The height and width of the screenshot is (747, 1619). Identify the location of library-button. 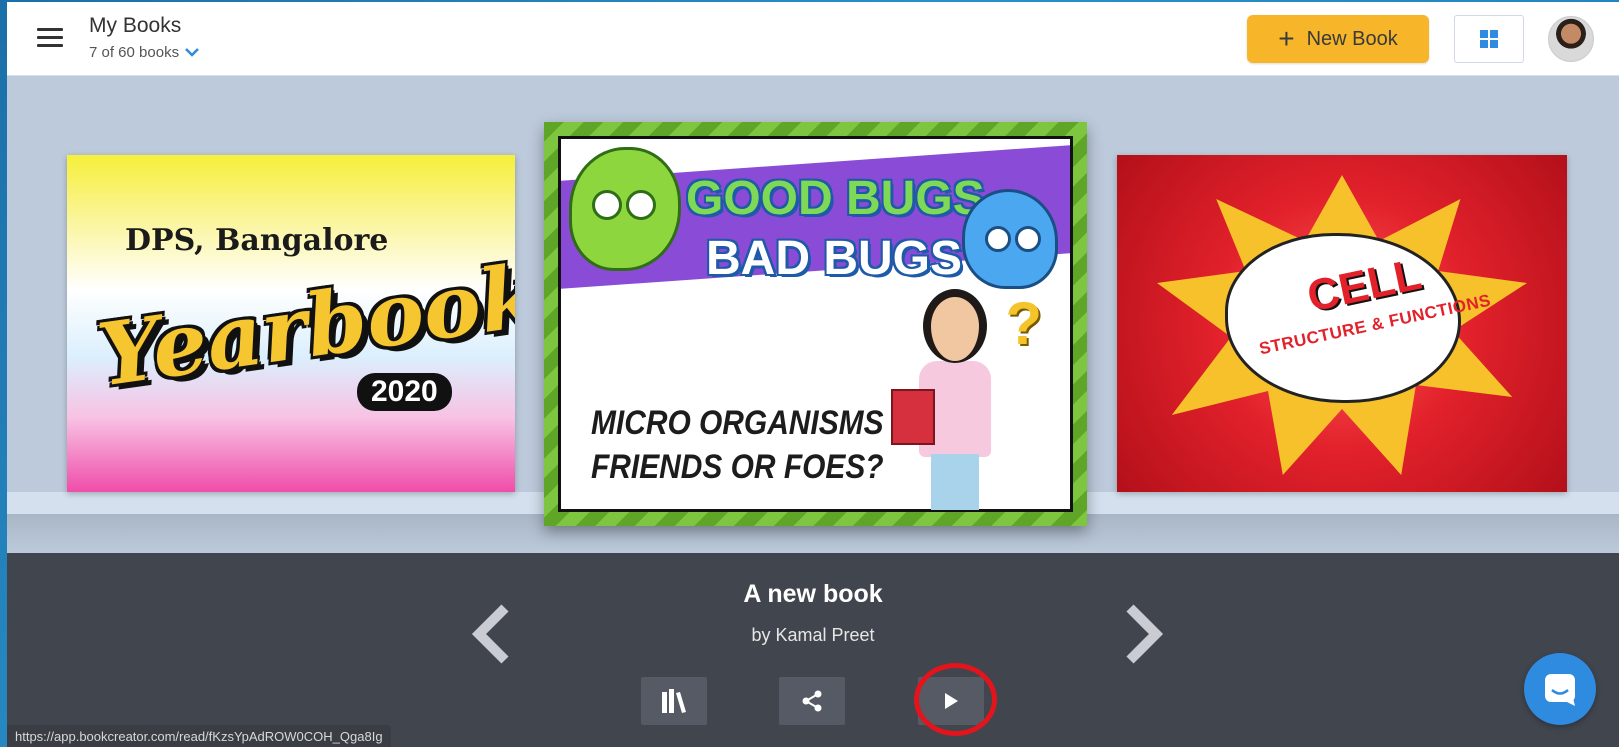
(674, 701).